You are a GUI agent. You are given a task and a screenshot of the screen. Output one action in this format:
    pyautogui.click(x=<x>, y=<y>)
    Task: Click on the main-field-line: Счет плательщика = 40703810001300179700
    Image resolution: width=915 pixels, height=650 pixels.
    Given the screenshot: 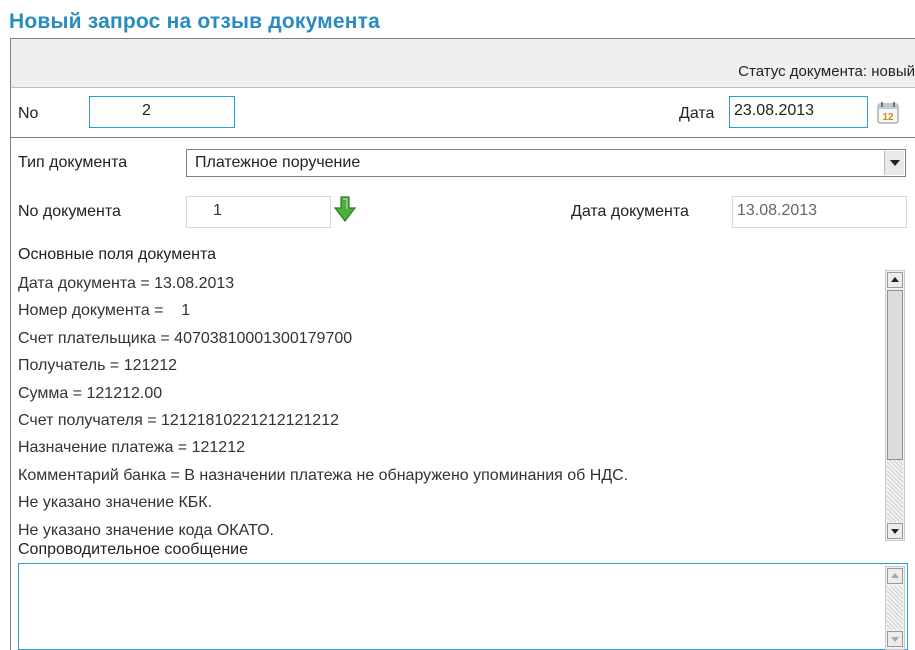 What is the action you would take?
    pyautogui.click(x=185, y=338)
    